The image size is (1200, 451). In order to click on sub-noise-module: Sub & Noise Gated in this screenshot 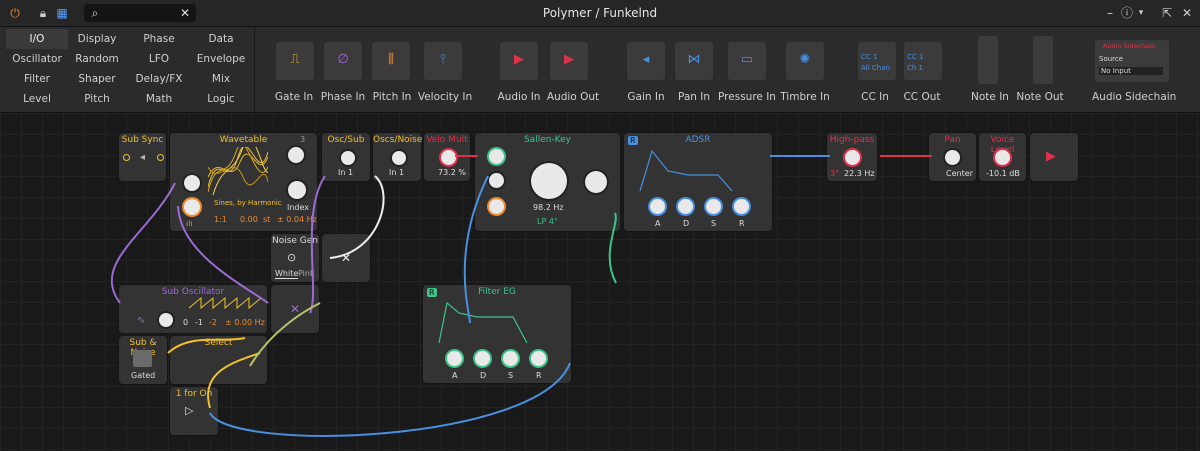, I will do `click(143, 360)`.